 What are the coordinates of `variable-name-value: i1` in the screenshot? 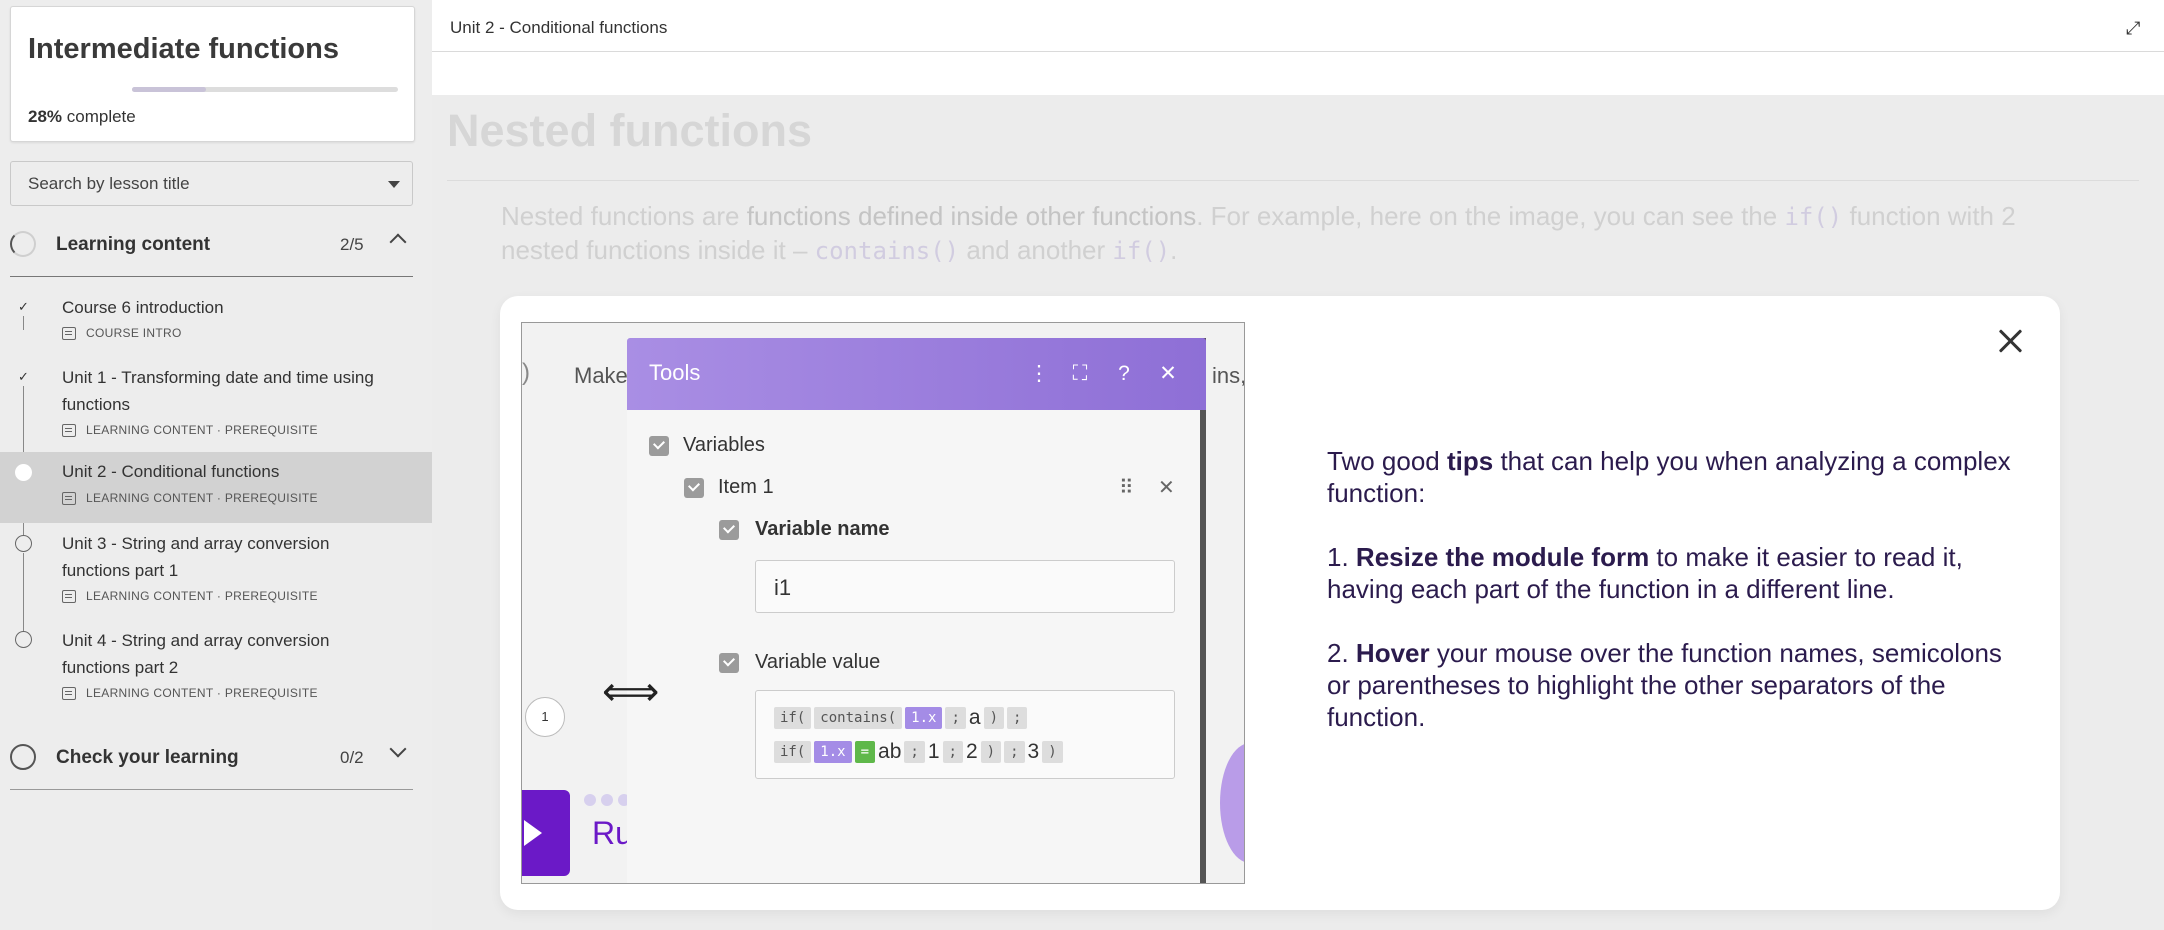 It's located at (783, 587).